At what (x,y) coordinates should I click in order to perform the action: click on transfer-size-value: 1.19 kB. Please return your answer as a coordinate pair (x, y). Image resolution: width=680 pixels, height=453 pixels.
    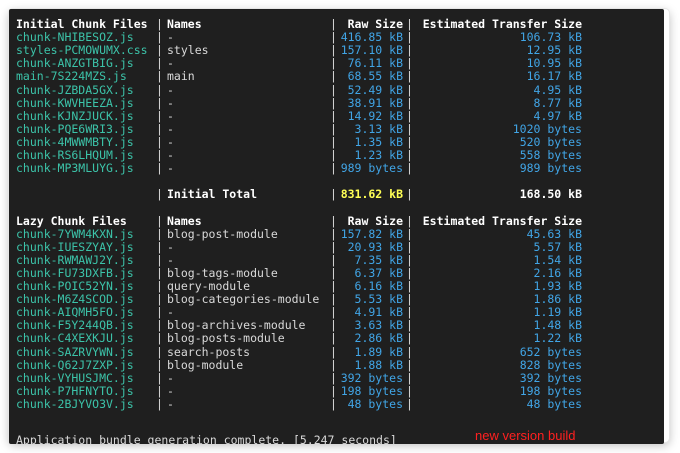
    Looking at the image, I should click on (557, 312).